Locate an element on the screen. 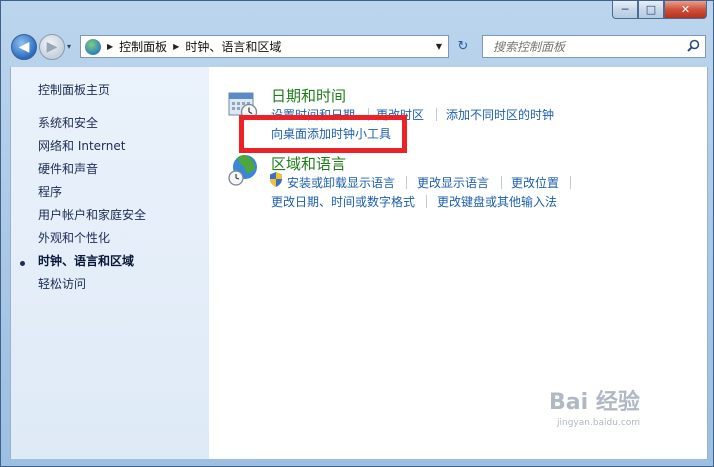 This screenshot has width=714, height=467. globe-clock-icon is located at coordinates (243, 170).